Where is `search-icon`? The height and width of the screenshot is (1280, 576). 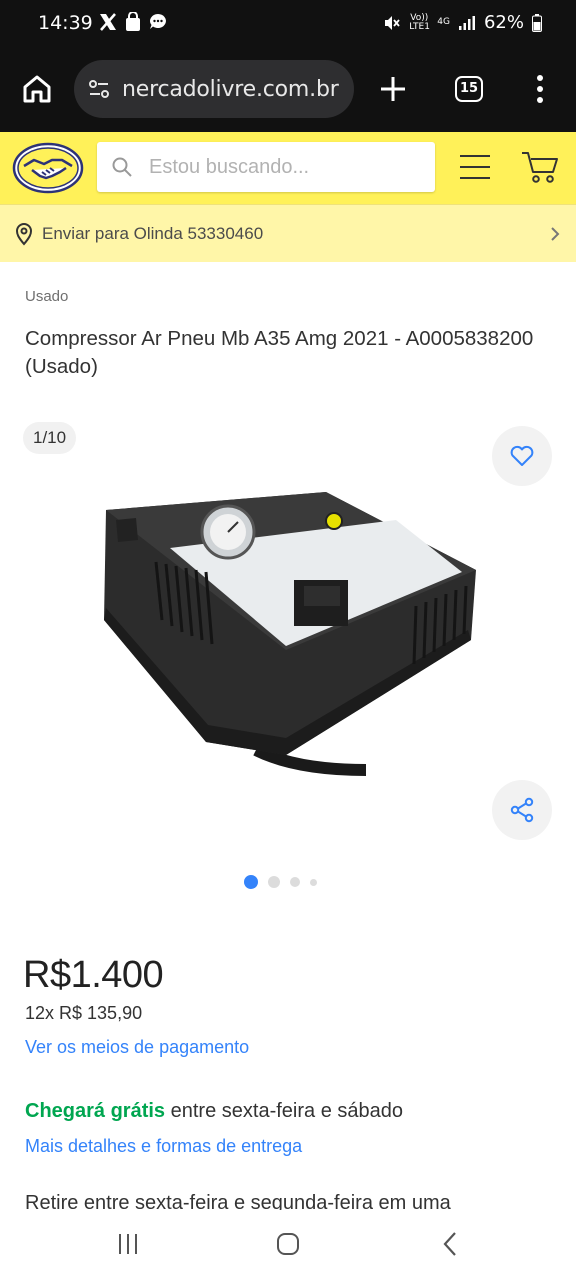
search-icon is located at coordinates (122, 167).